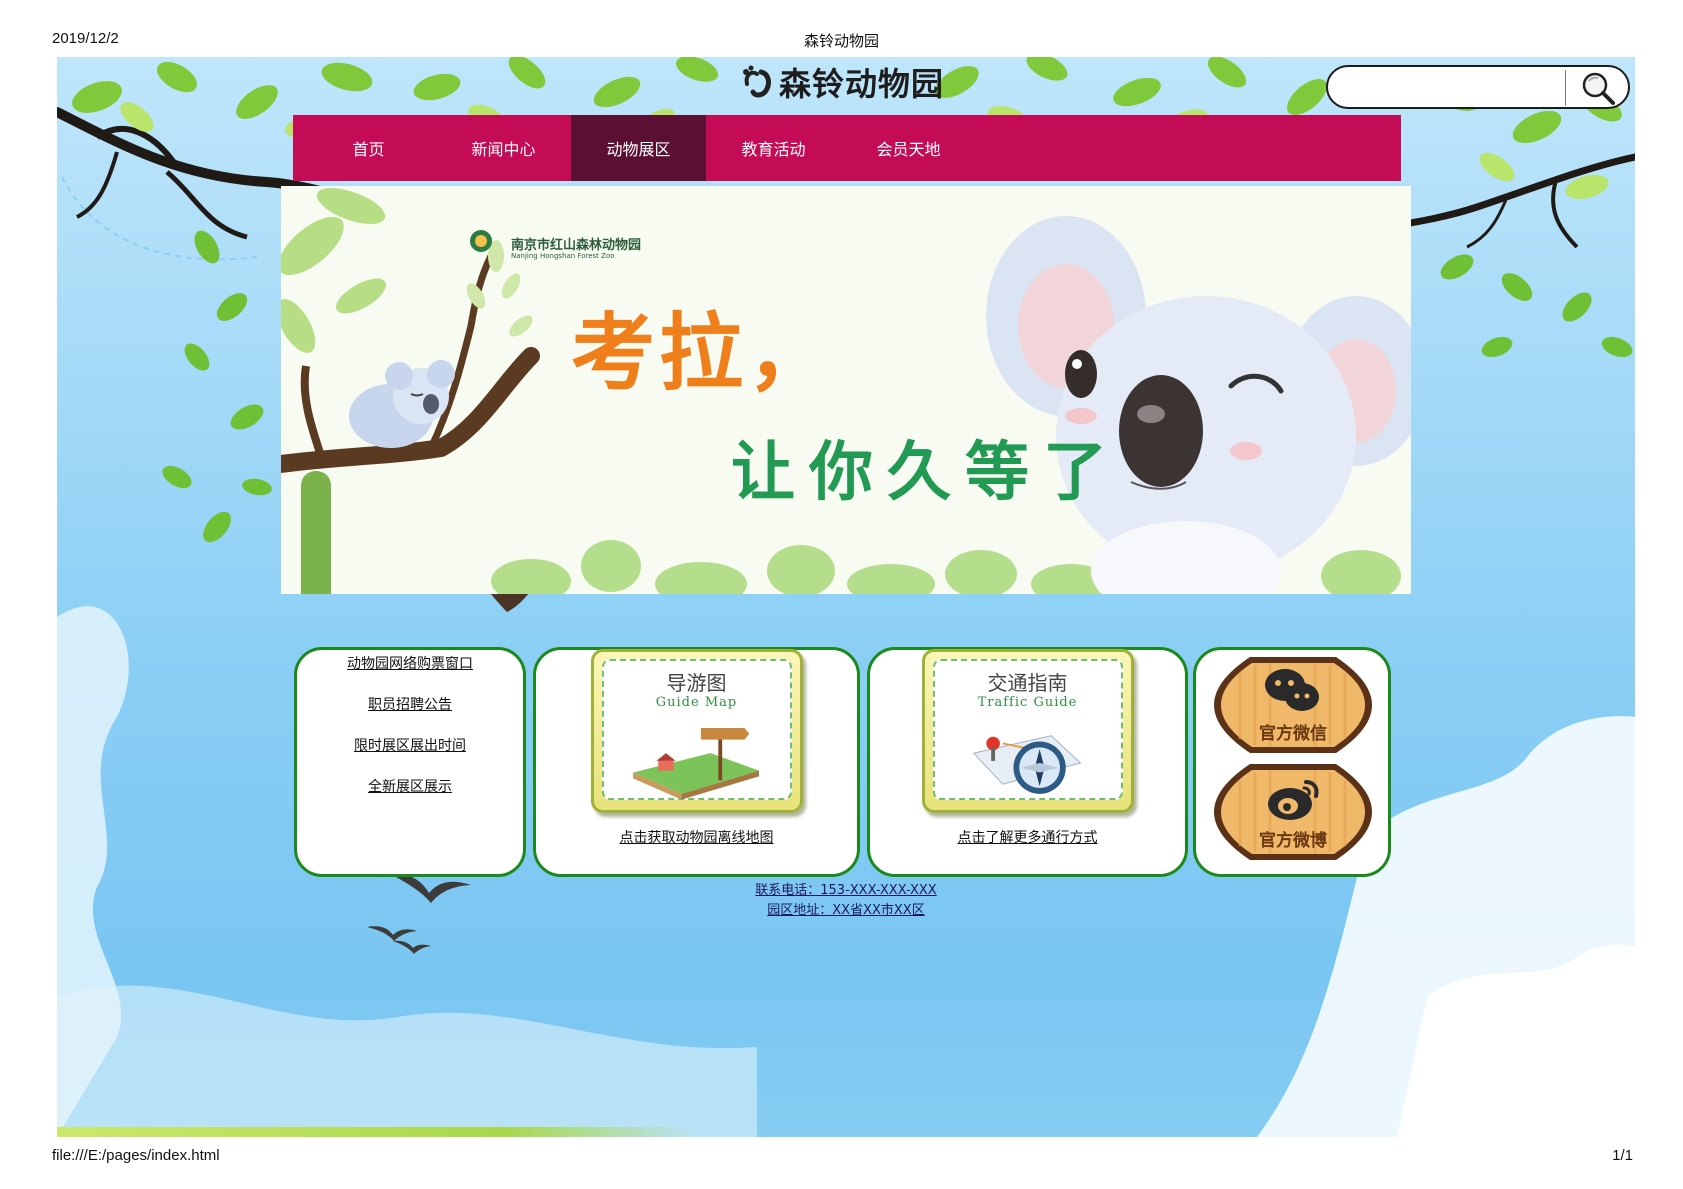 This screenshot has width=1683, height=1189. Describe the element at coordinates (638, 148) in the screenshot. I see `nav-item-animal-exhibits: 动物展区` at that location.